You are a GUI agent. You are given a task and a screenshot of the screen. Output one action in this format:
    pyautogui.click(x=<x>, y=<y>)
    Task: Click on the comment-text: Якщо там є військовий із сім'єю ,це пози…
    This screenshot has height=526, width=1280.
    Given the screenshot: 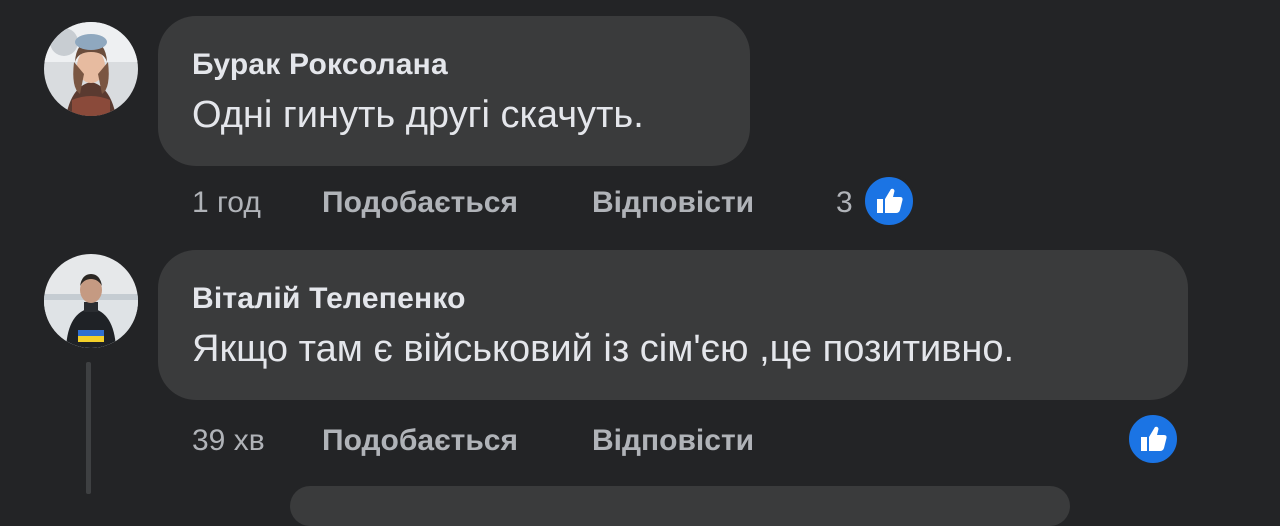 What is the action you would take?
    pyautogui.click(x=603, y=349)
    